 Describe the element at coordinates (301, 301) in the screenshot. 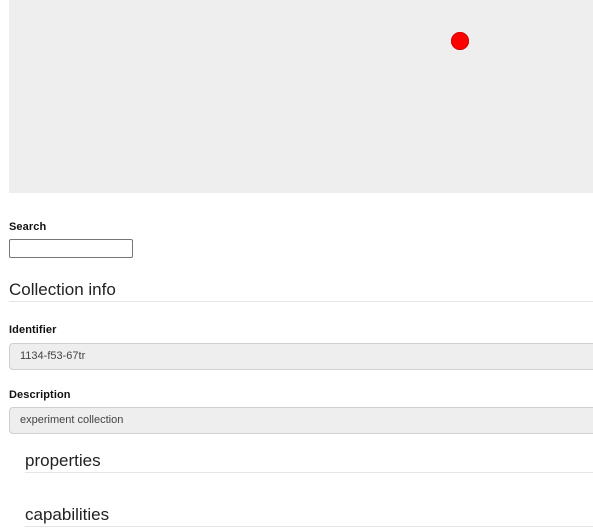

I see `collection-info-divider` at that location.